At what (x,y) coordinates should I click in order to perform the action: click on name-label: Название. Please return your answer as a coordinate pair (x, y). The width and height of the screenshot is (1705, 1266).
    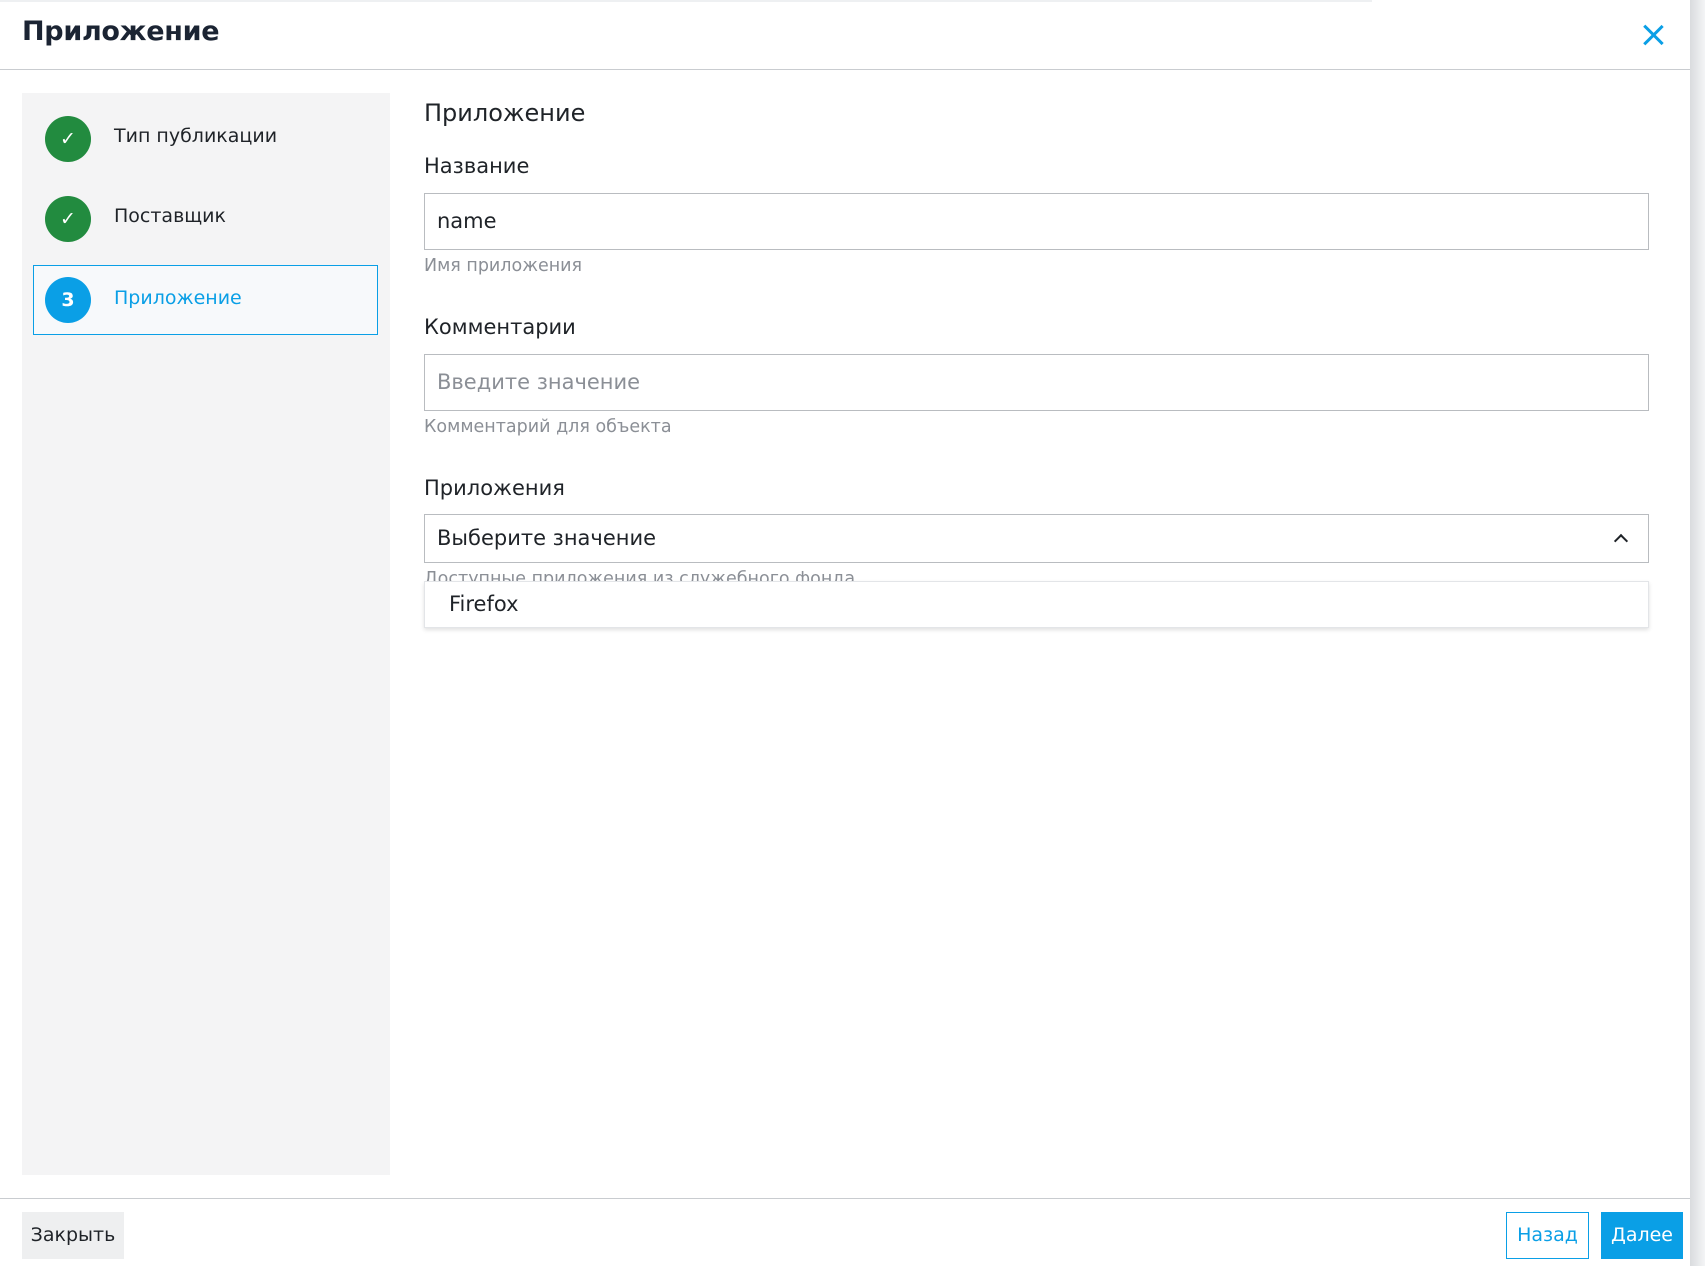
    Looking at the image, I should click on (477, 166).